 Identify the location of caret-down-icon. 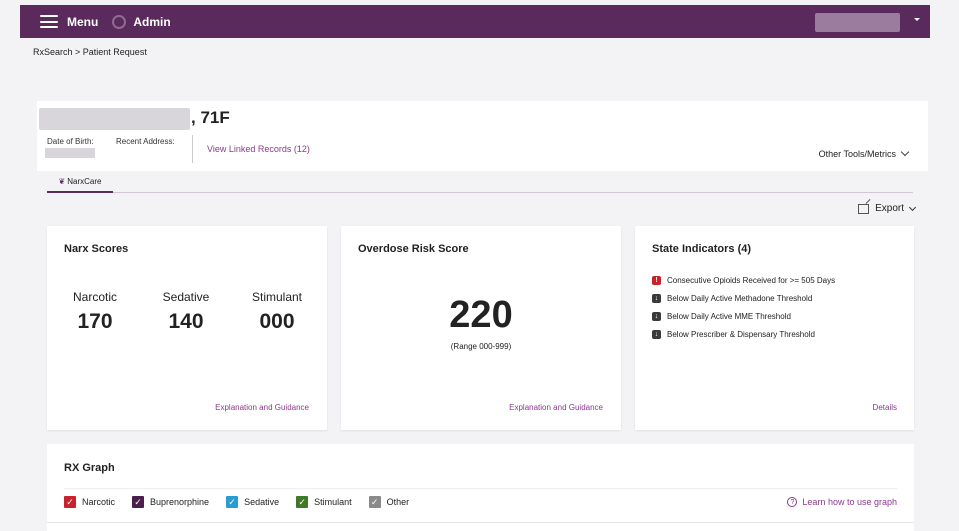
(917, 19).